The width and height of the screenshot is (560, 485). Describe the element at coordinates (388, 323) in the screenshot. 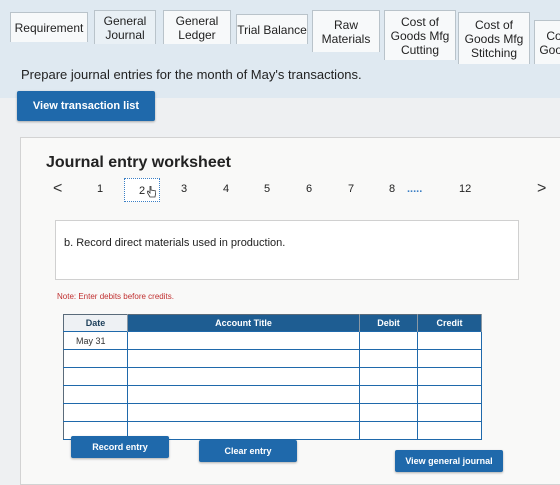

I see `col-debit: Debit` at that location.